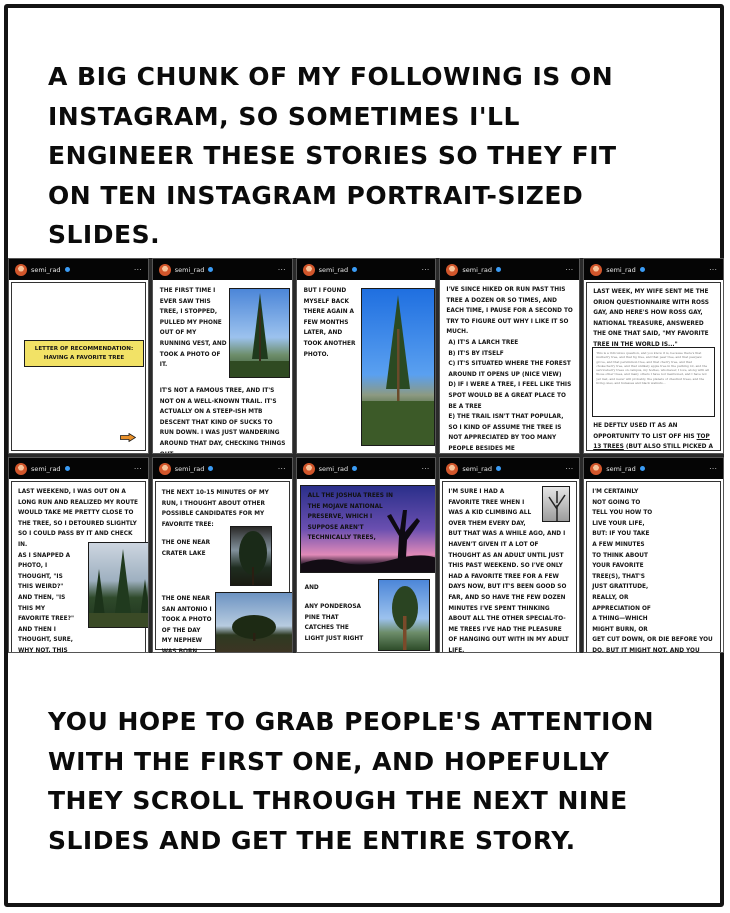 The width and height of the screenshot is (730, 913). I want to click on san-antonio-tree-photo, so click(253, 622).